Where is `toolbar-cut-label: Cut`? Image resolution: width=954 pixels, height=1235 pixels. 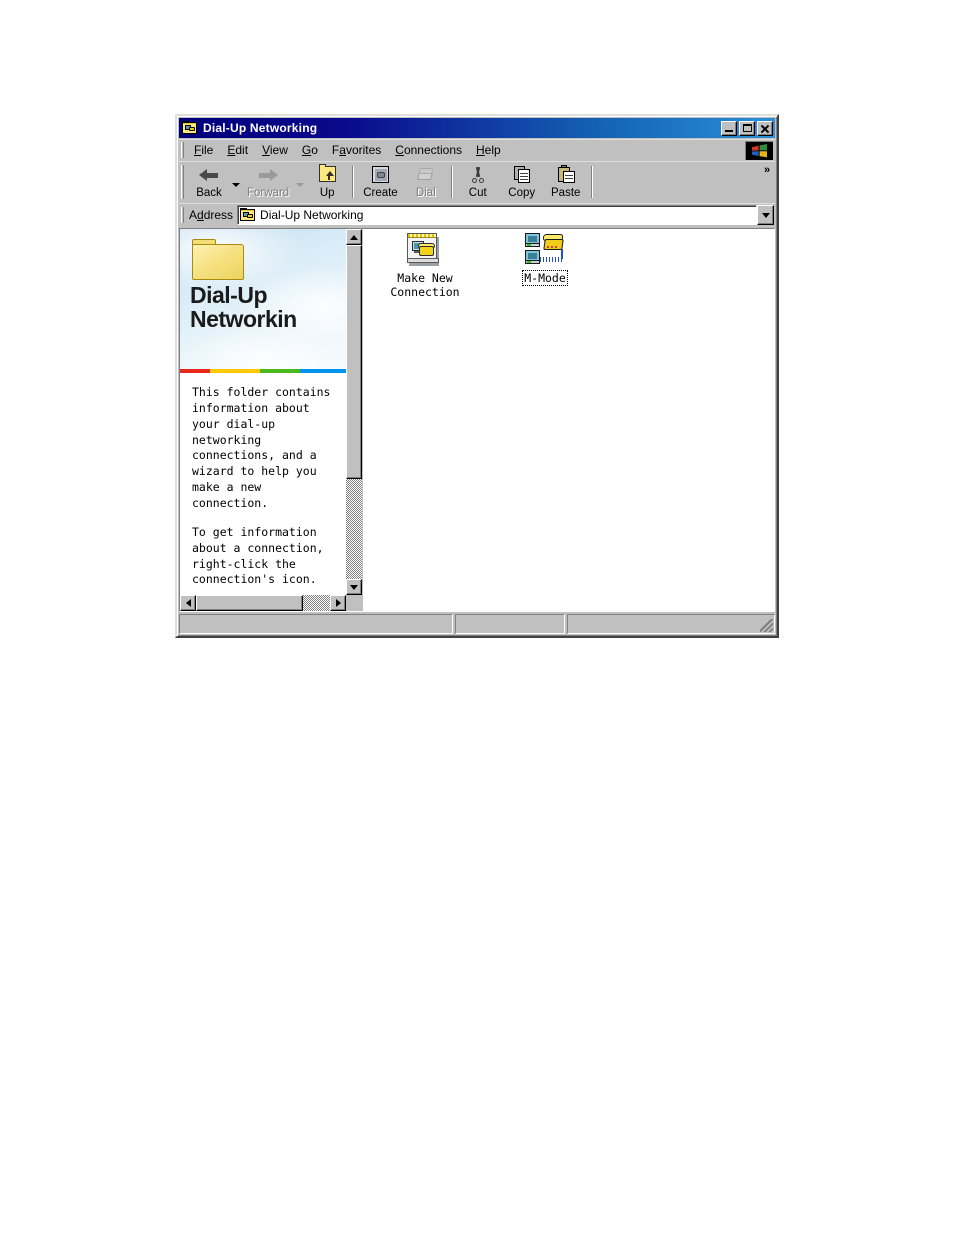 toolbar-cut-label: Cut is located at coordinates (477, 193).